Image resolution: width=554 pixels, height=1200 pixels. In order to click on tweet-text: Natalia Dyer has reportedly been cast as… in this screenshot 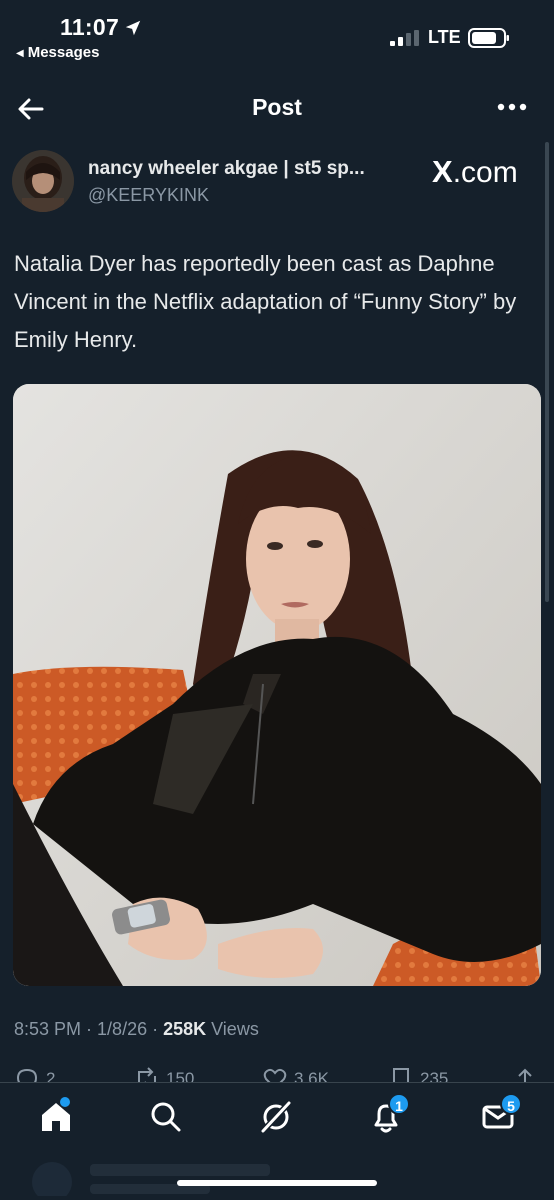, I will do `click(265, 301)`.